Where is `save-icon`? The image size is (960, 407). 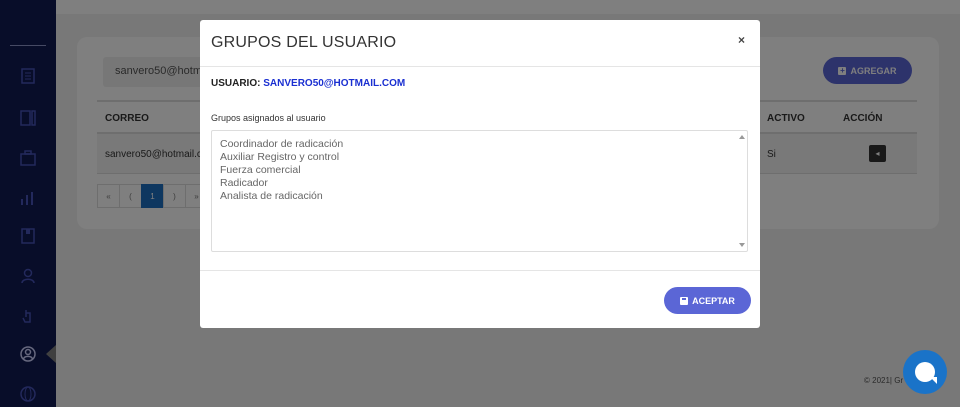
save-icon is located at coordinates (684, 300).